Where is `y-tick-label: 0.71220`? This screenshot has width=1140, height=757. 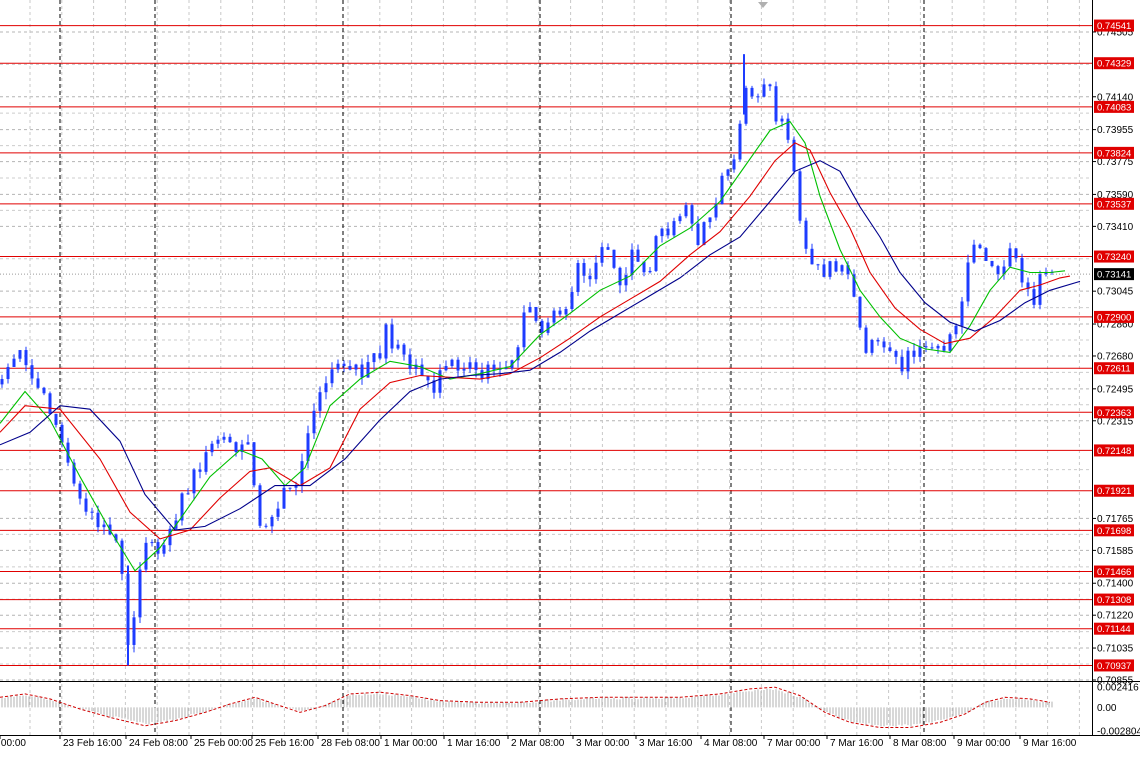
y-tick-label: 0.71220 is located at coordinates (1115, 616).